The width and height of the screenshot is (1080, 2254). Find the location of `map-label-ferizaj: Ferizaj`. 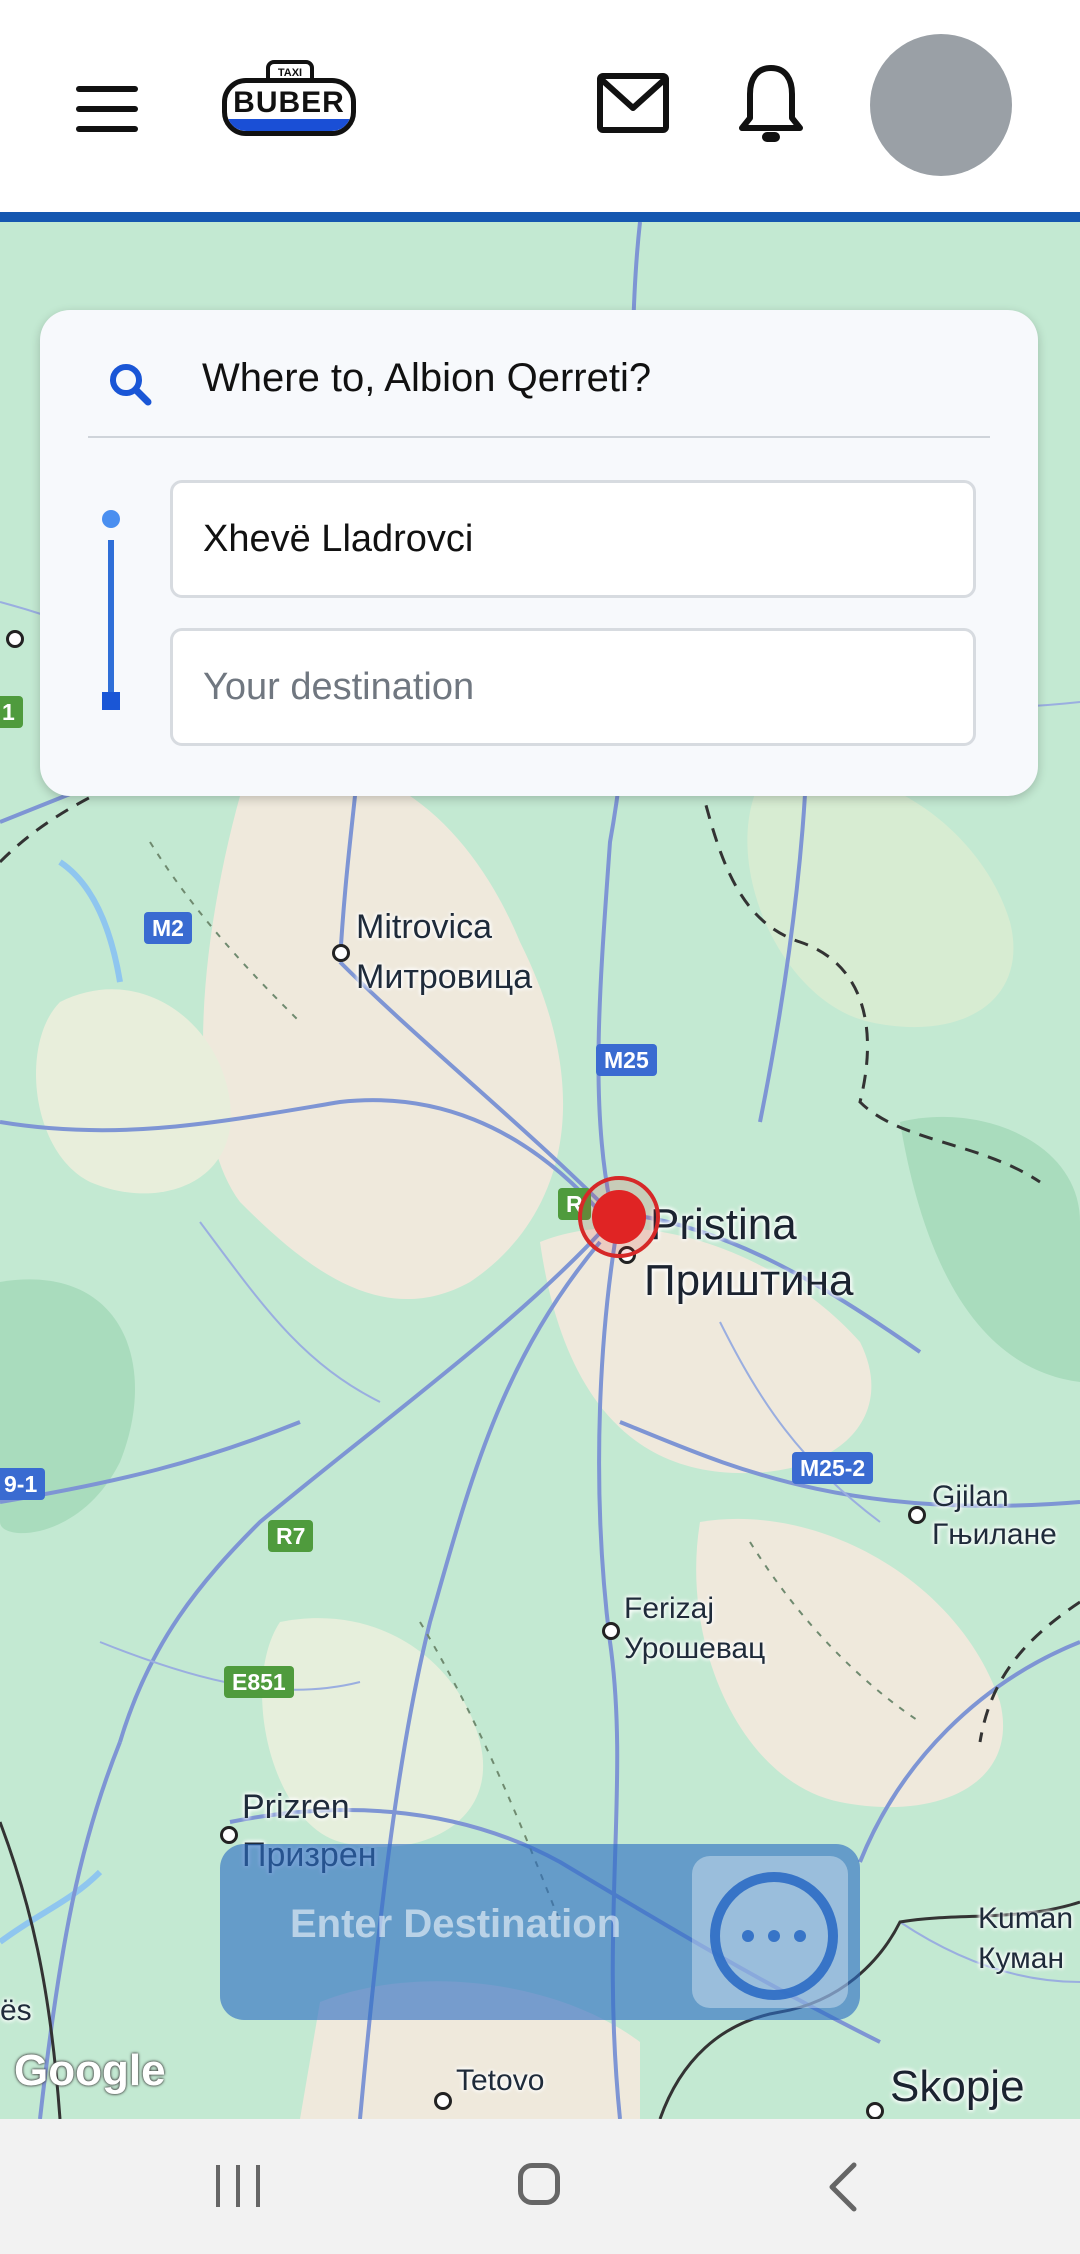

map-label-ferizaj: Ferizaj is located at coordinates (669, 1608).